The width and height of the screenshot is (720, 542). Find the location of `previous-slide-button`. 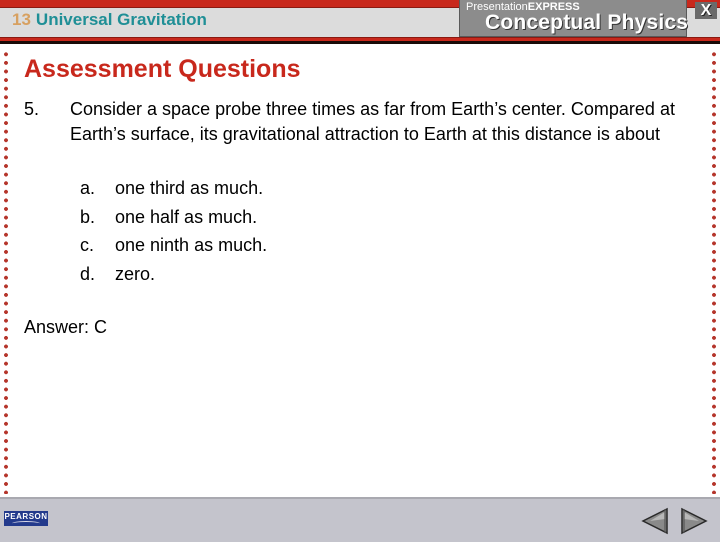

previous-slide-button is located at coordinates (655, 521).